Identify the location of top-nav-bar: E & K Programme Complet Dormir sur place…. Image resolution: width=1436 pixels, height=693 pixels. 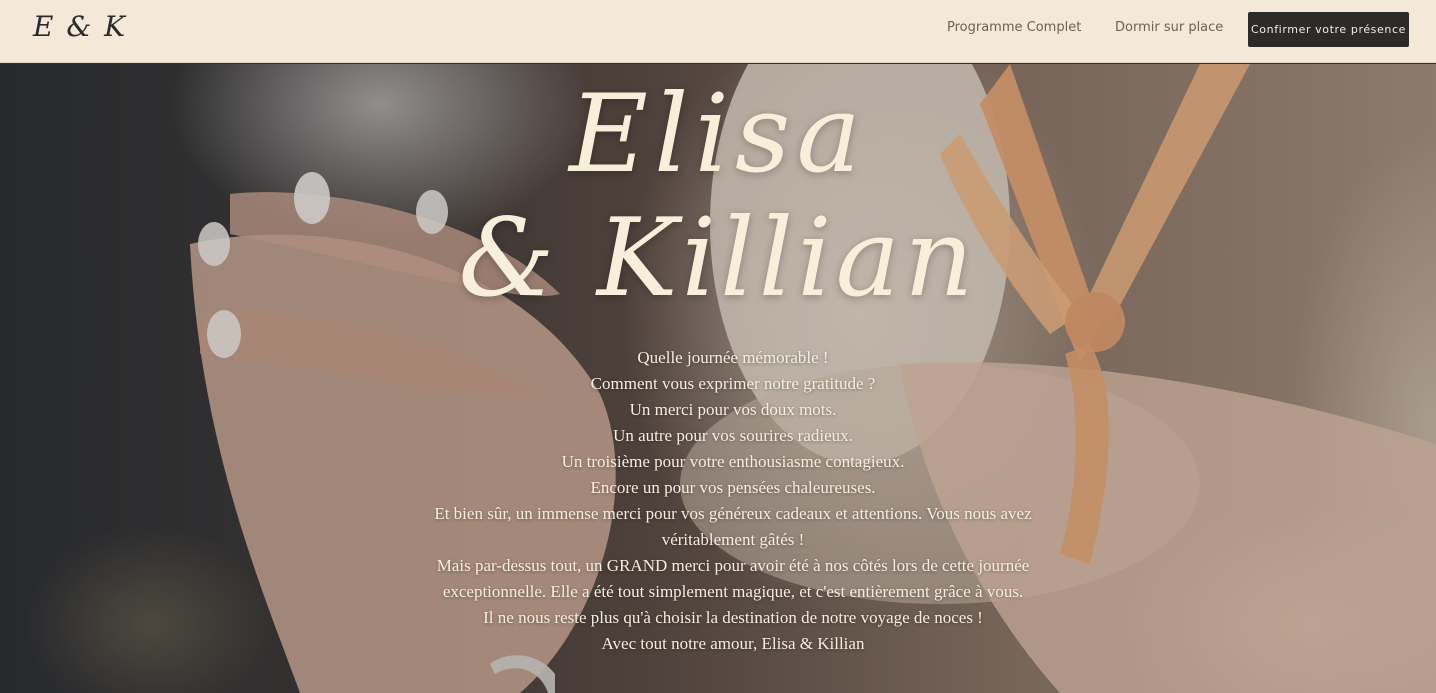
(718, 31).